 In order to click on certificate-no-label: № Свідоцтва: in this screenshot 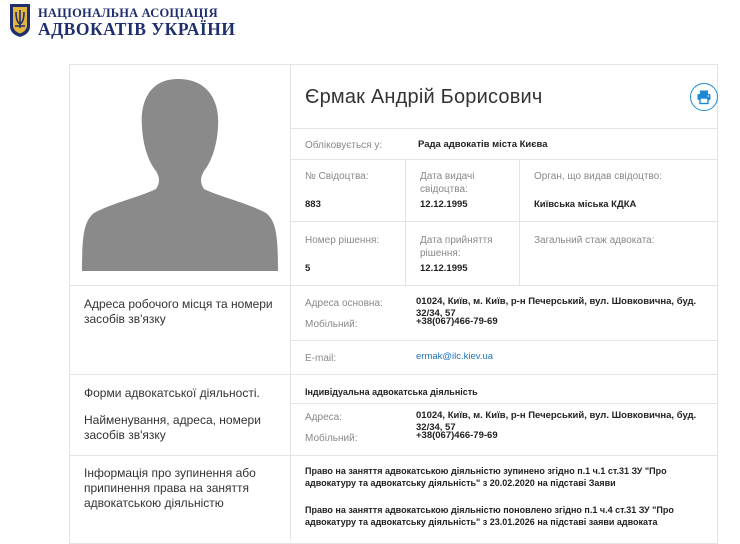, I will do `click(337, 176)`.